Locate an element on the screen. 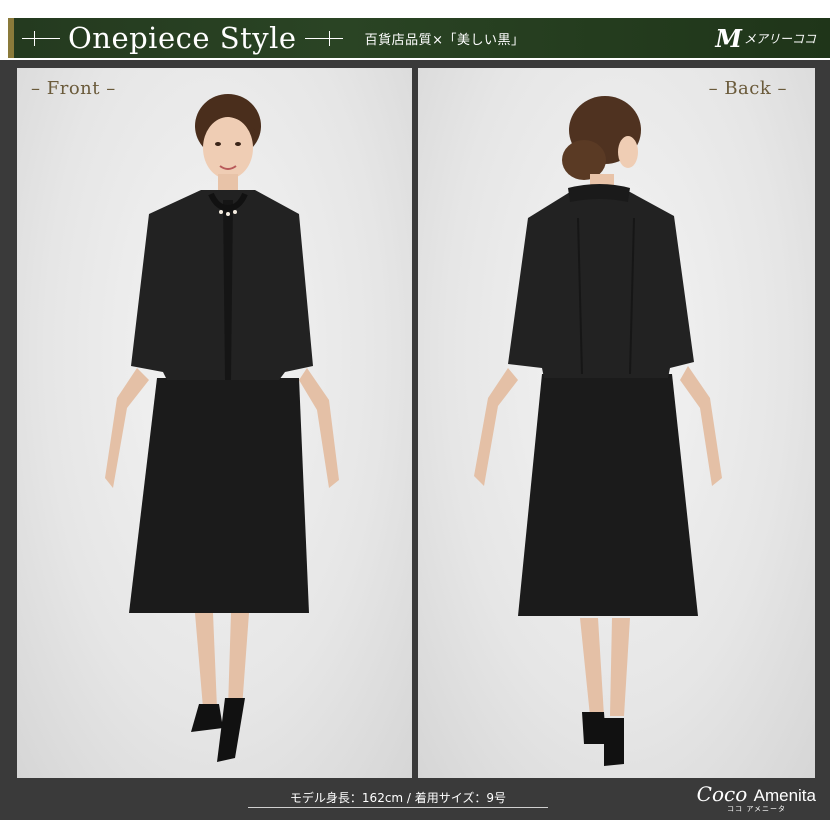 This screenshot has width=830, height=820. logo-kana-amenita: アメニータ is located at coordinates (766, 809).